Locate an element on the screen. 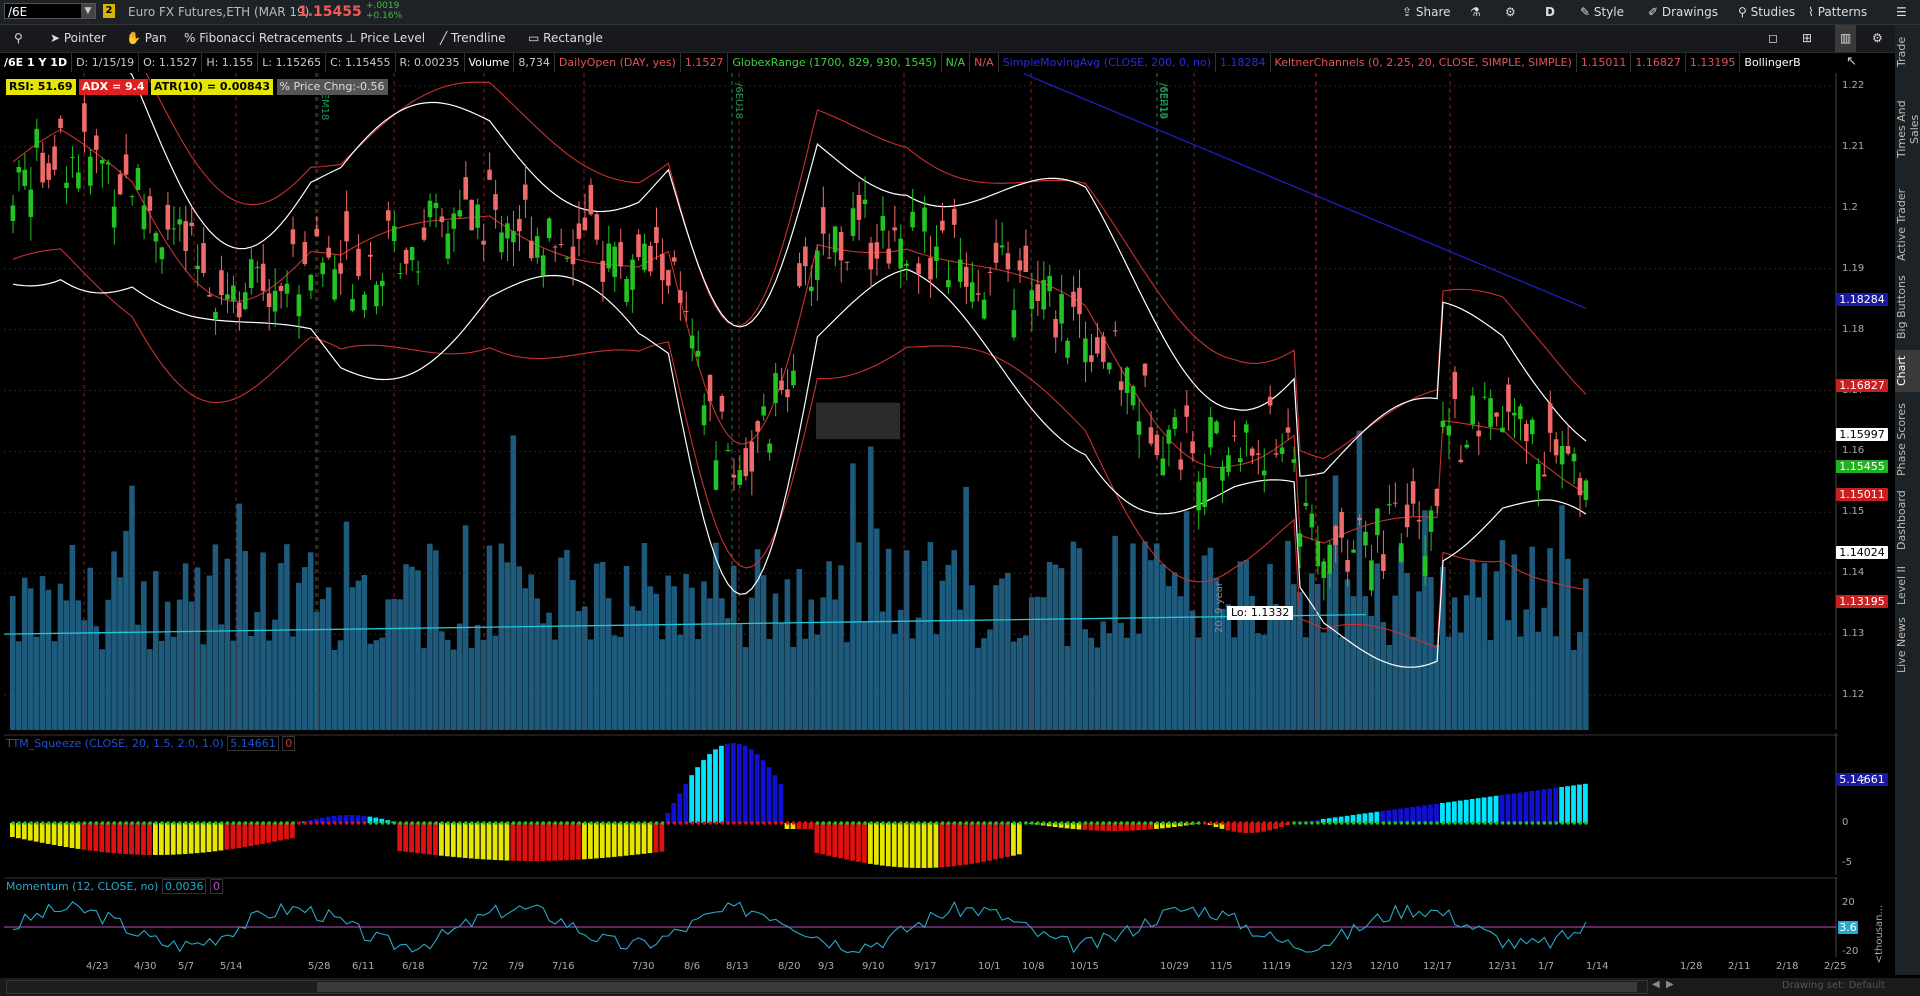  collapse-arrow-icon: ↖ is located at coordinates (1851, 61).